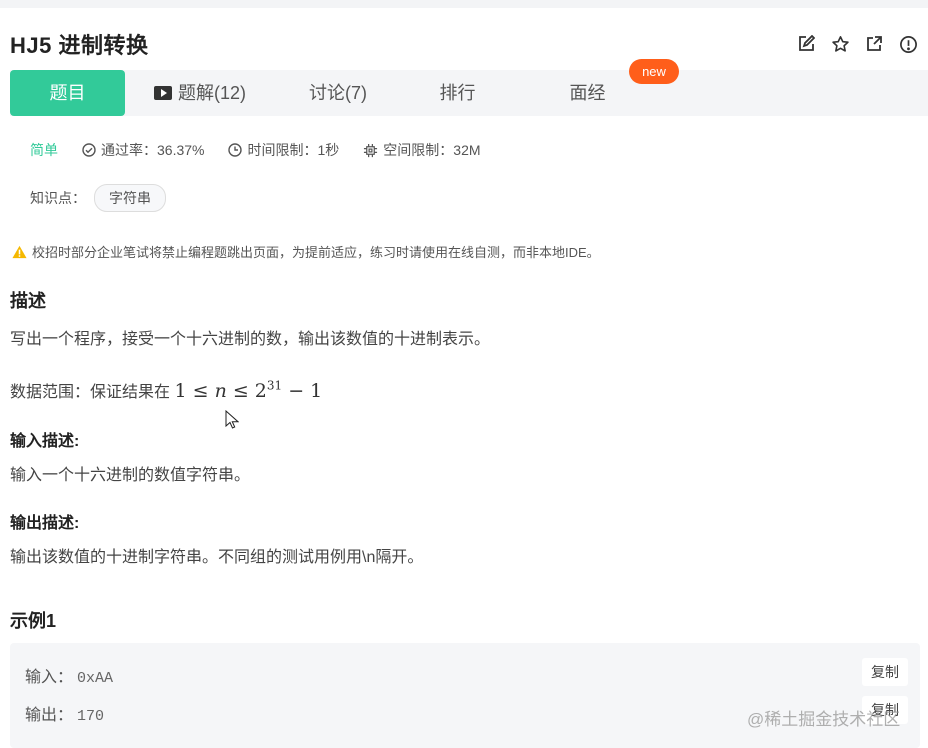 The height and width of the screenshot is (748, 928). I want to click on tab-solutions: 题解(12), so click(200, 93).